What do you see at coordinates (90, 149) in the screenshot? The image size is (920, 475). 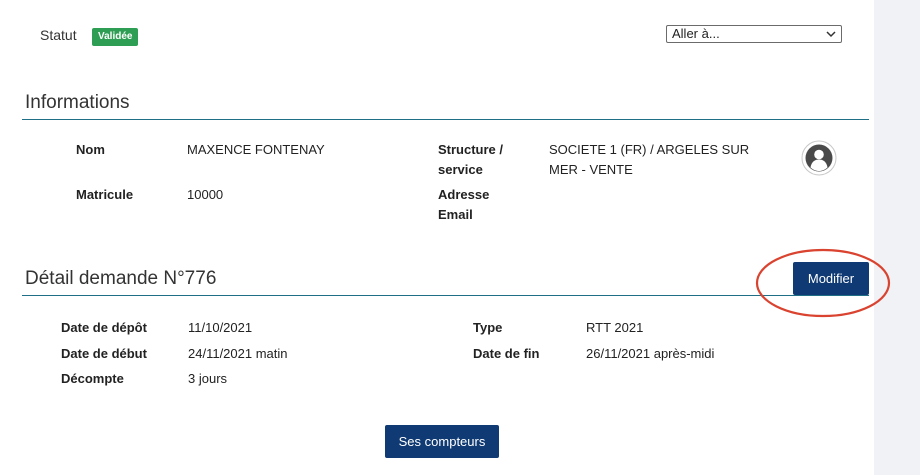 I see `name-label: Nom` at bounding box center [90, 149].